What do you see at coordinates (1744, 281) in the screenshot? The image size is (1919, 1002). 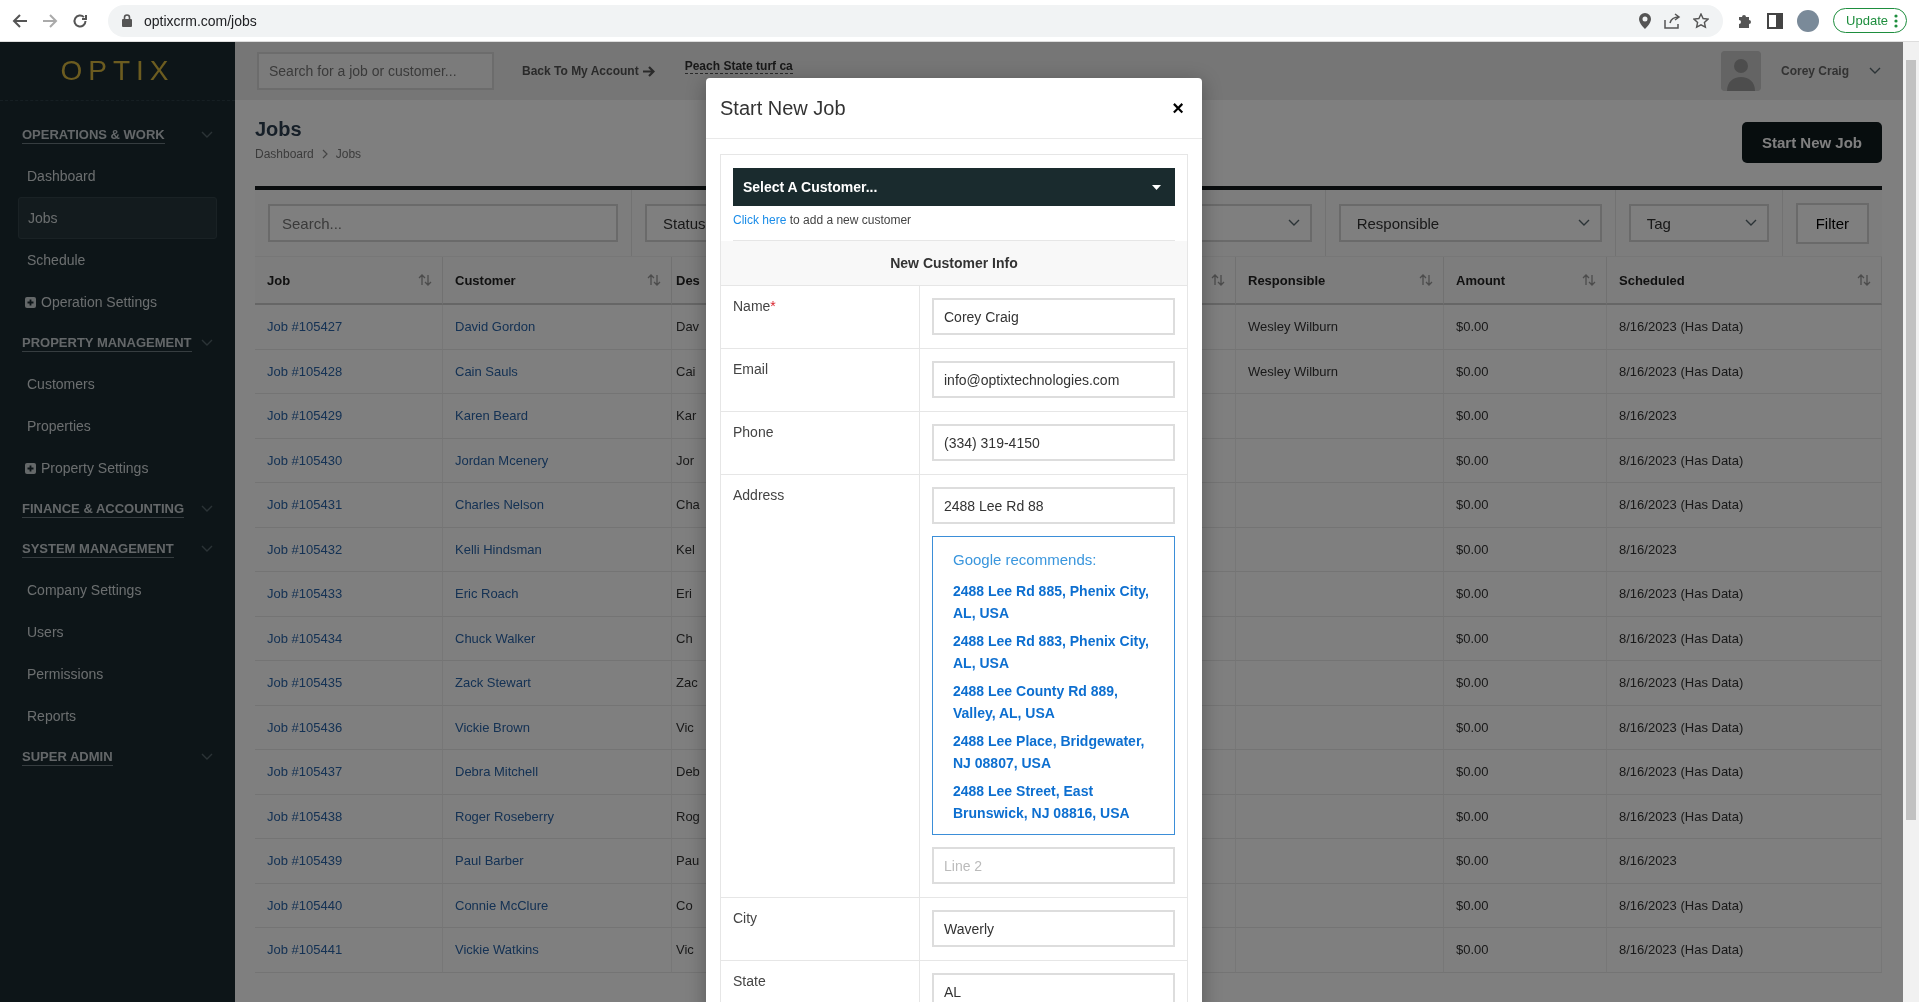 I see `column-header: Scheduled` at bounding box center [1744, 281].